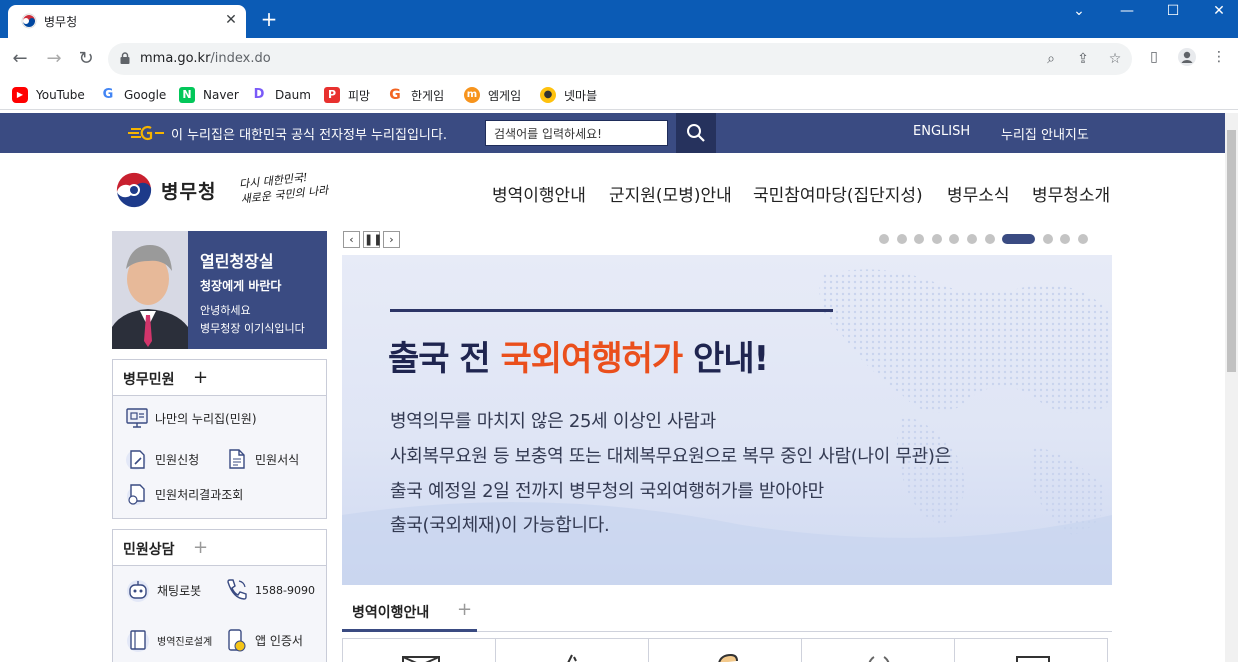 This screenshot has width=1238, height=662. I want to click on call-center-label: 1588-9090, so click(285, 590).